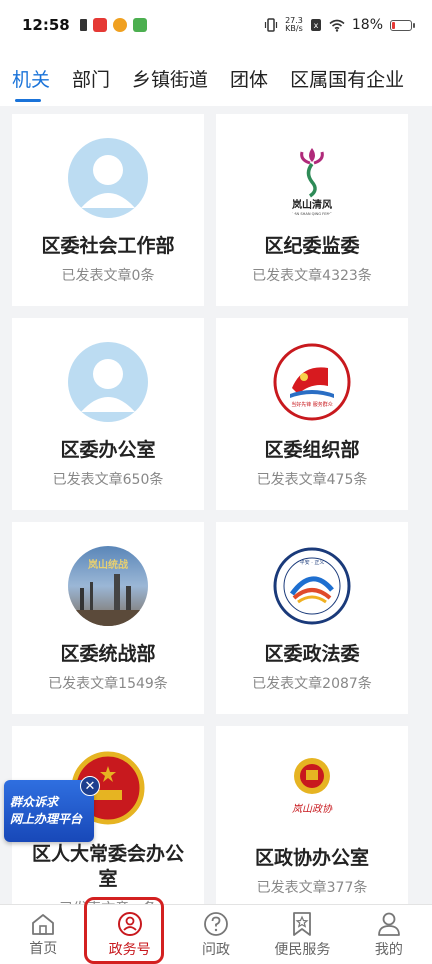  What do you see at coordinates (312, 480) in the screenshot?
I see `article-count: 已发表文章475条` at bounding box center [312, 480].